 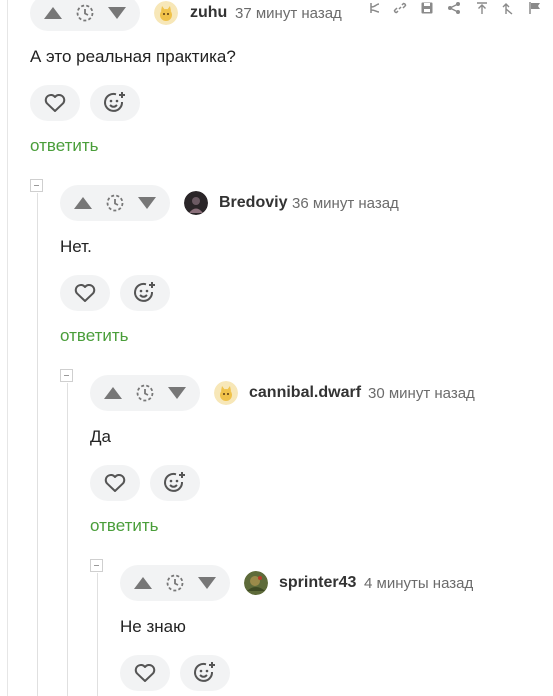 What do you see at coordinates (535, 8) in the screenshot?
I see `flag-icon` at bounding box center [535, 8].